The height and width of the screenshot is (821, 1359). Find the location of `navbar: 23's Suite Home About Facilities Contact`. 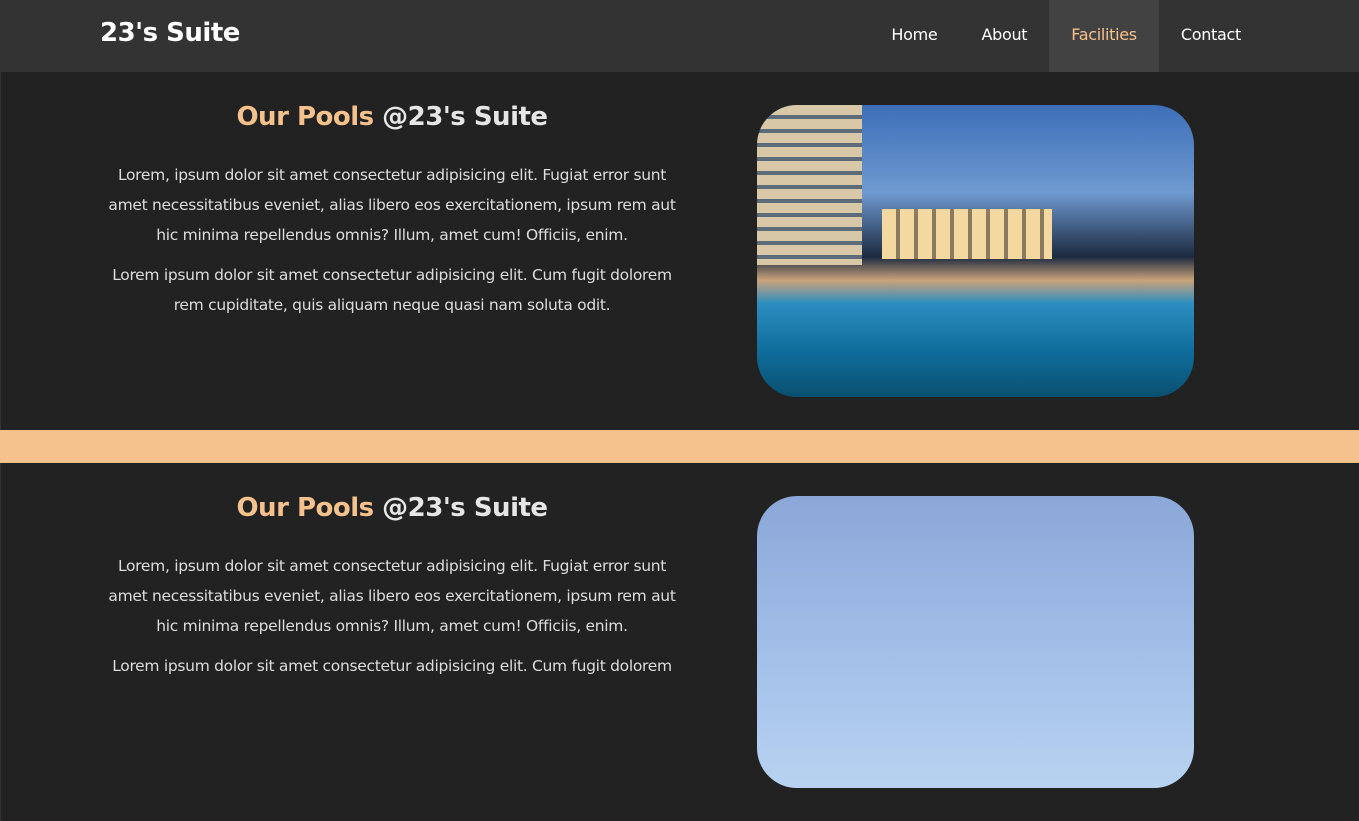

navbar: 23's Suite Home About Facilities Contact is located at coordinates (679, 36).